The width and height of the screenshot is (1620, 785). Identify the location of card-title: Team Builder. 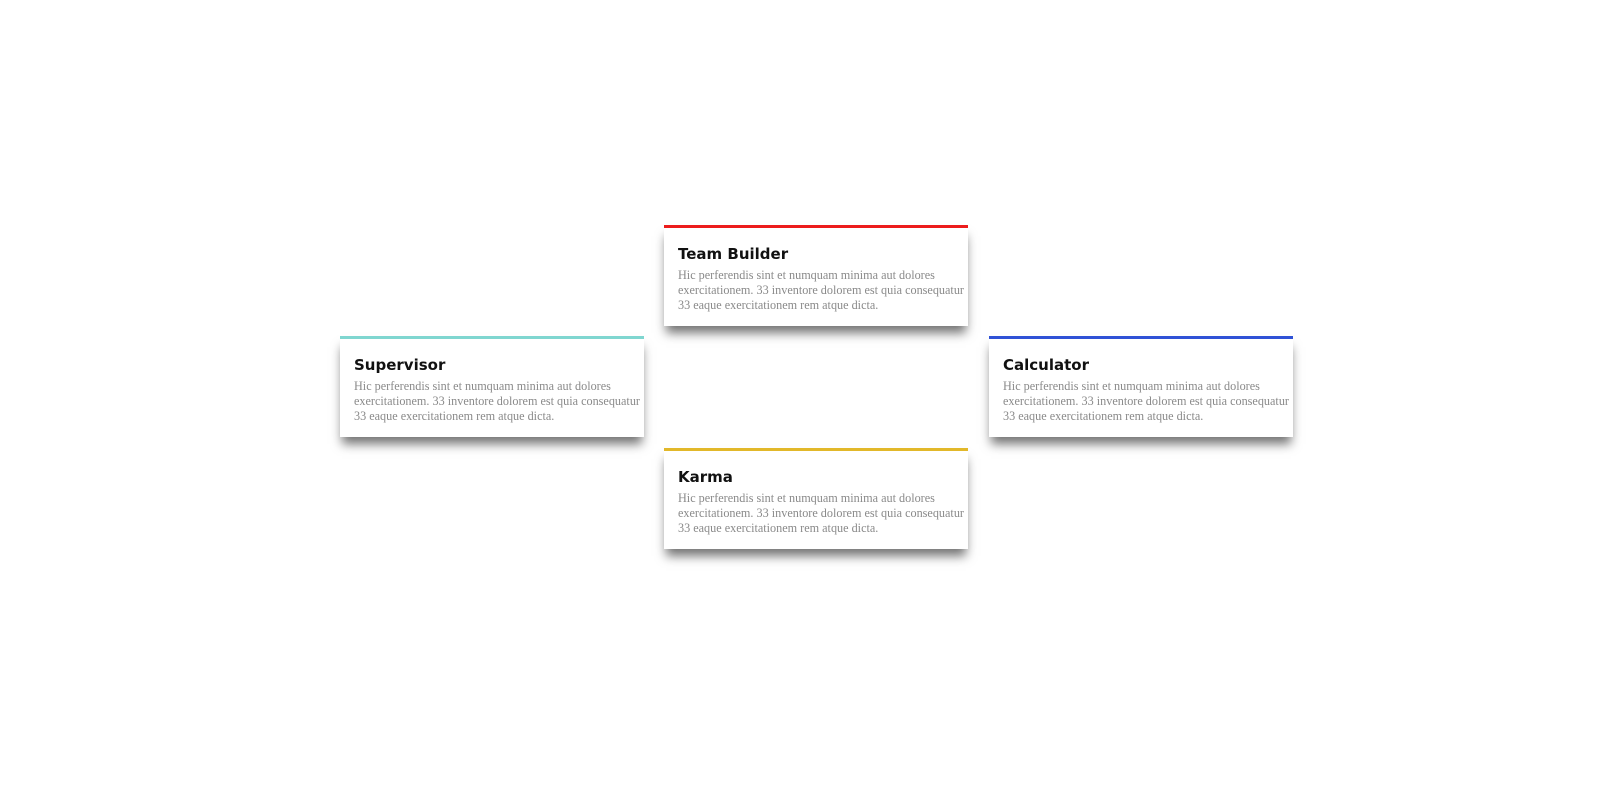
(733, 254).